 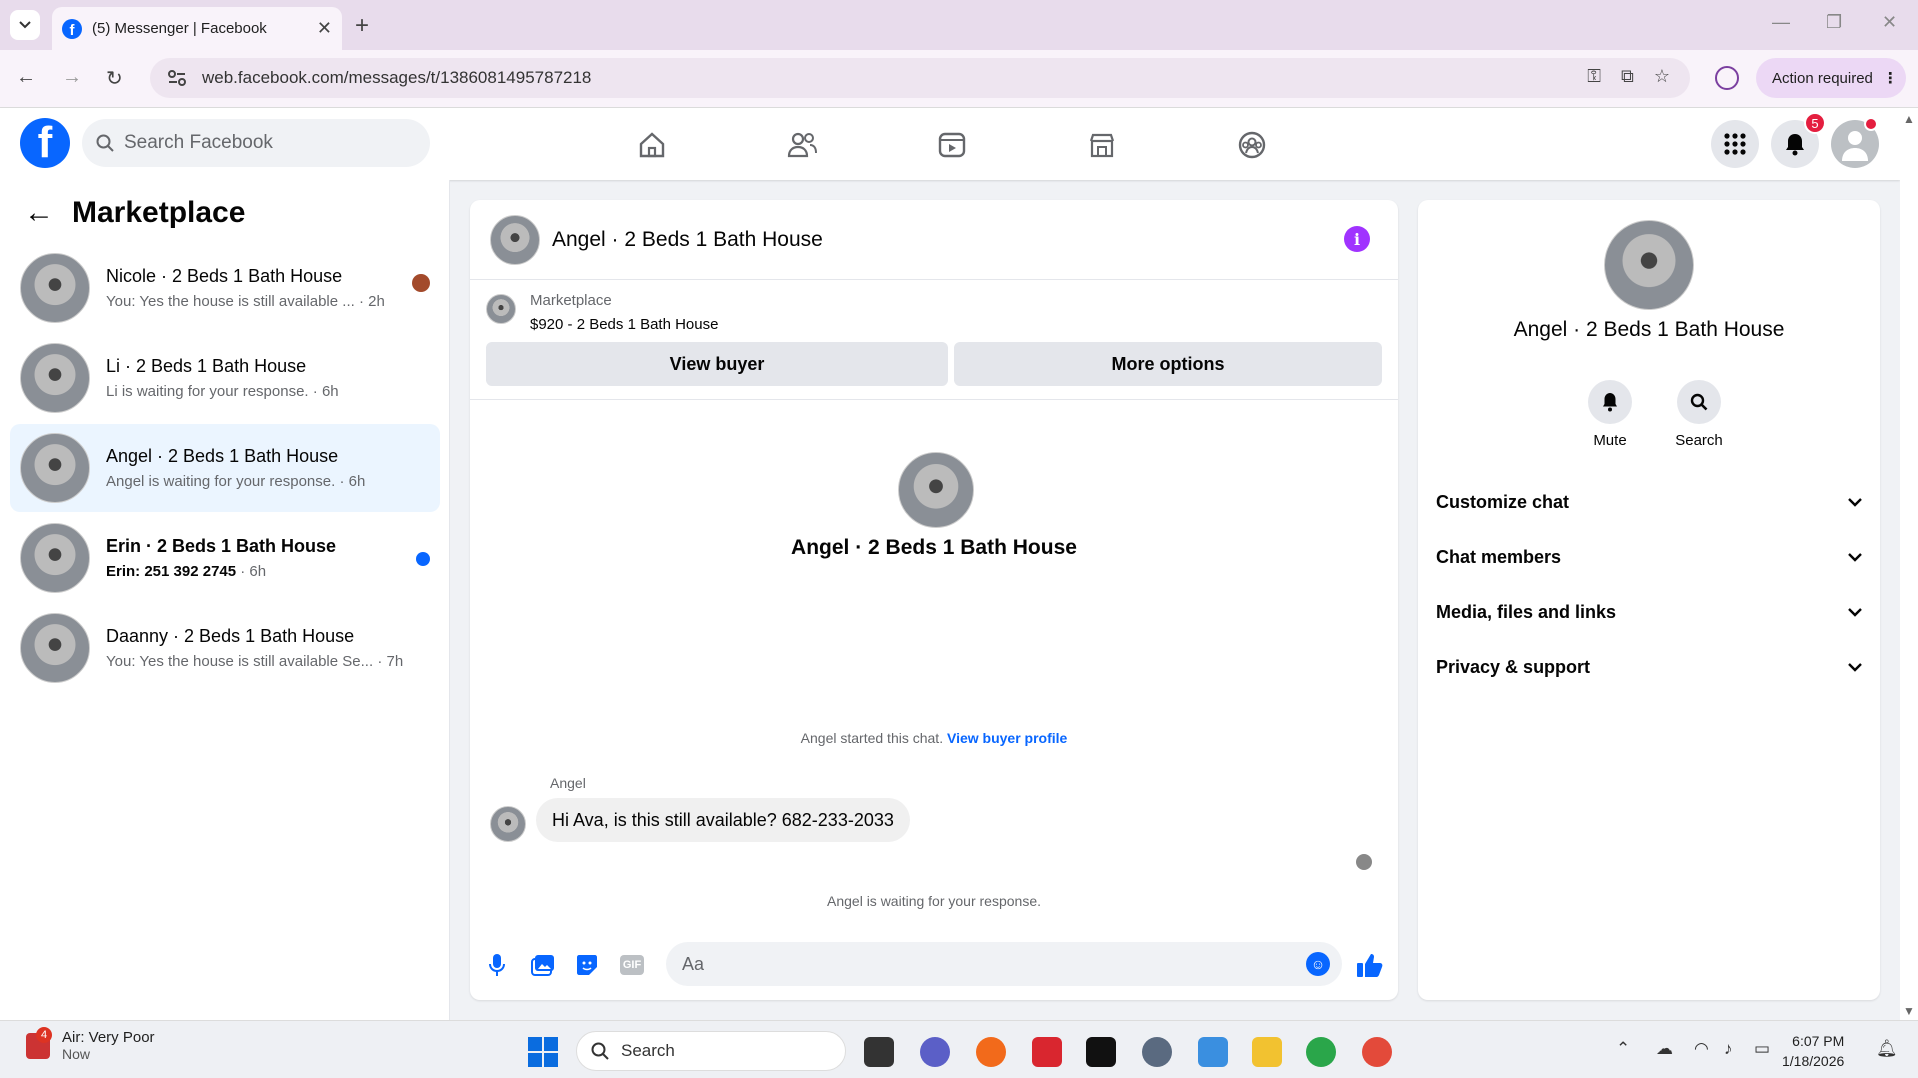 I want to click on chrome-profile-icon, so click(x=1727, y=78).